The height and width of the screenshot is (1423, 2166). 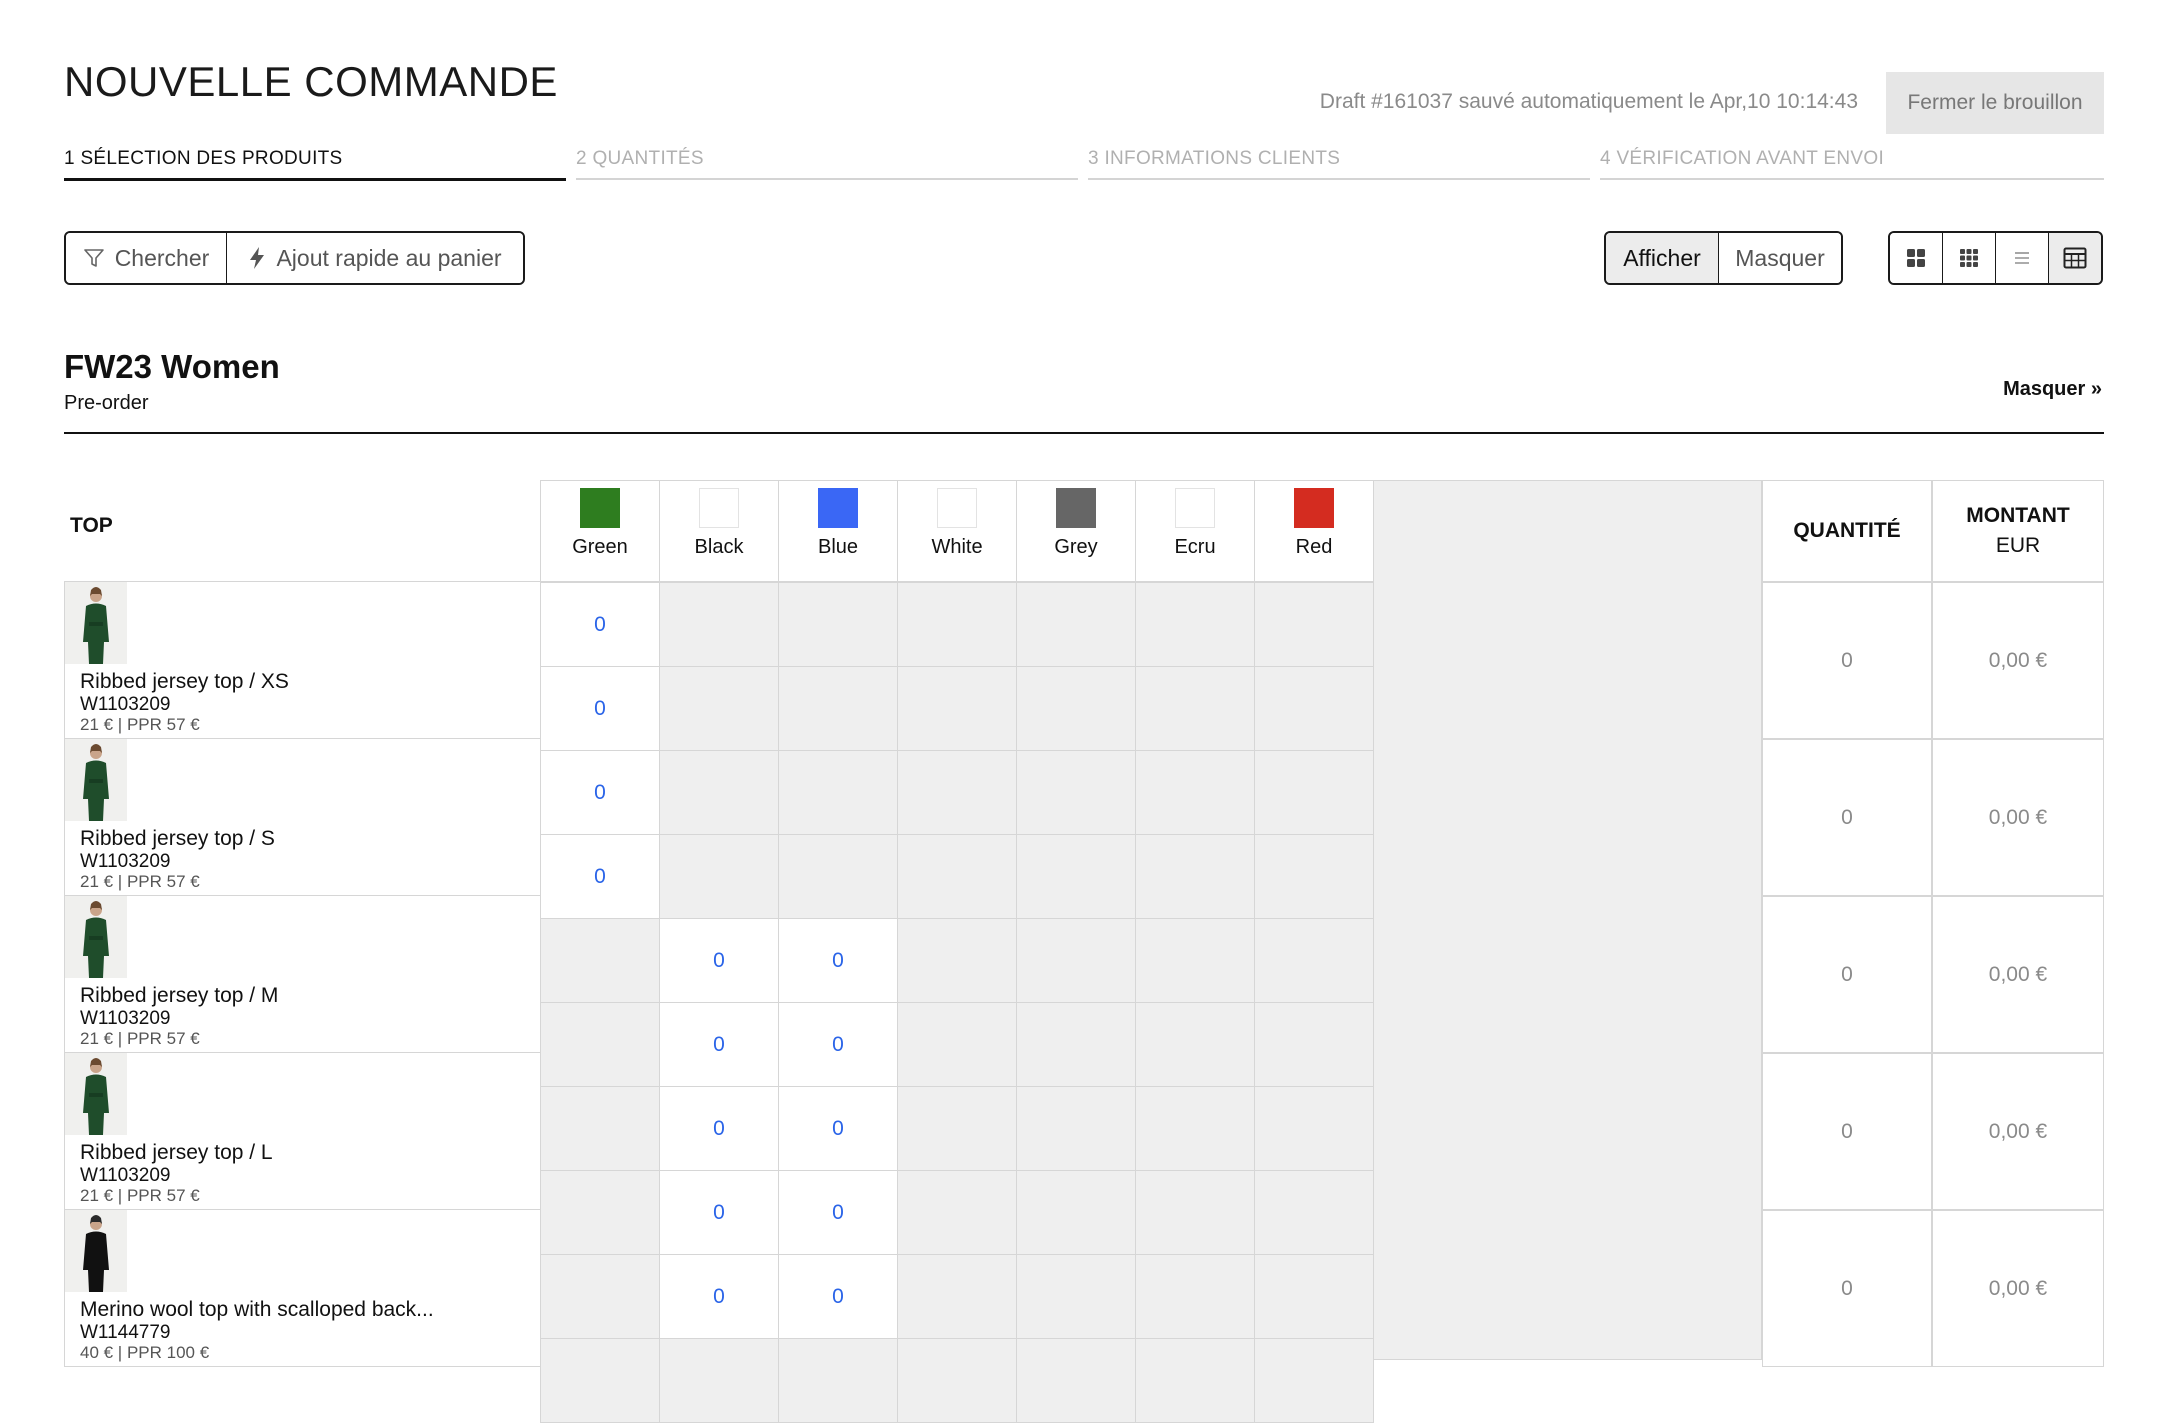 What do you see at coordinates (125, 1332) in the screenshot?
I see `product-reference: W1144779` at bounding box center [125, 1332].